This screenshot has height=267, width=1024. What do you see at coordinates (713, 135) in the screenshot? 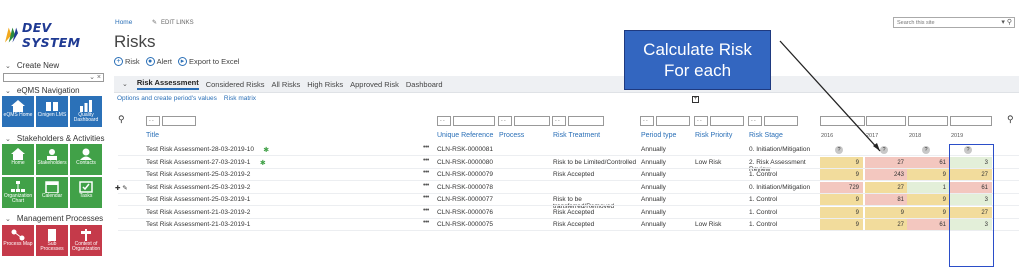
I see `column-header-priority: Risk Priority` at bounding box center [713, 135].